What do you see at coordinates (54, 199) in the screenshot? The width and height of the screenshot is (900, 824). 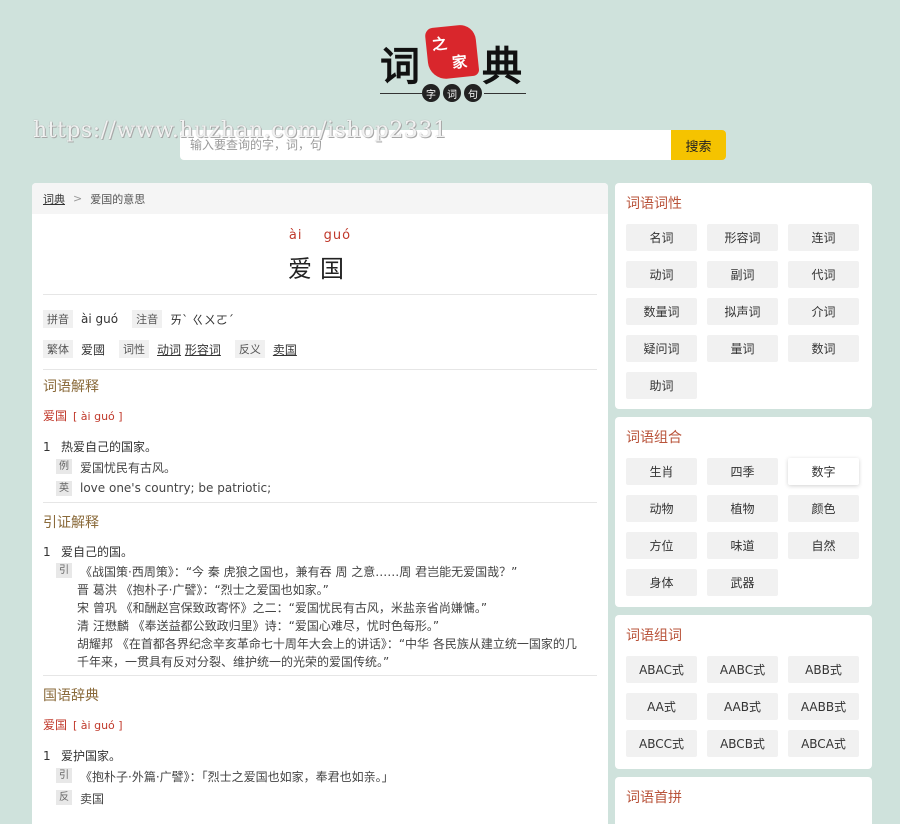 I see `breadcrumb-home-link: 词典` at bounding box center [54, 199].